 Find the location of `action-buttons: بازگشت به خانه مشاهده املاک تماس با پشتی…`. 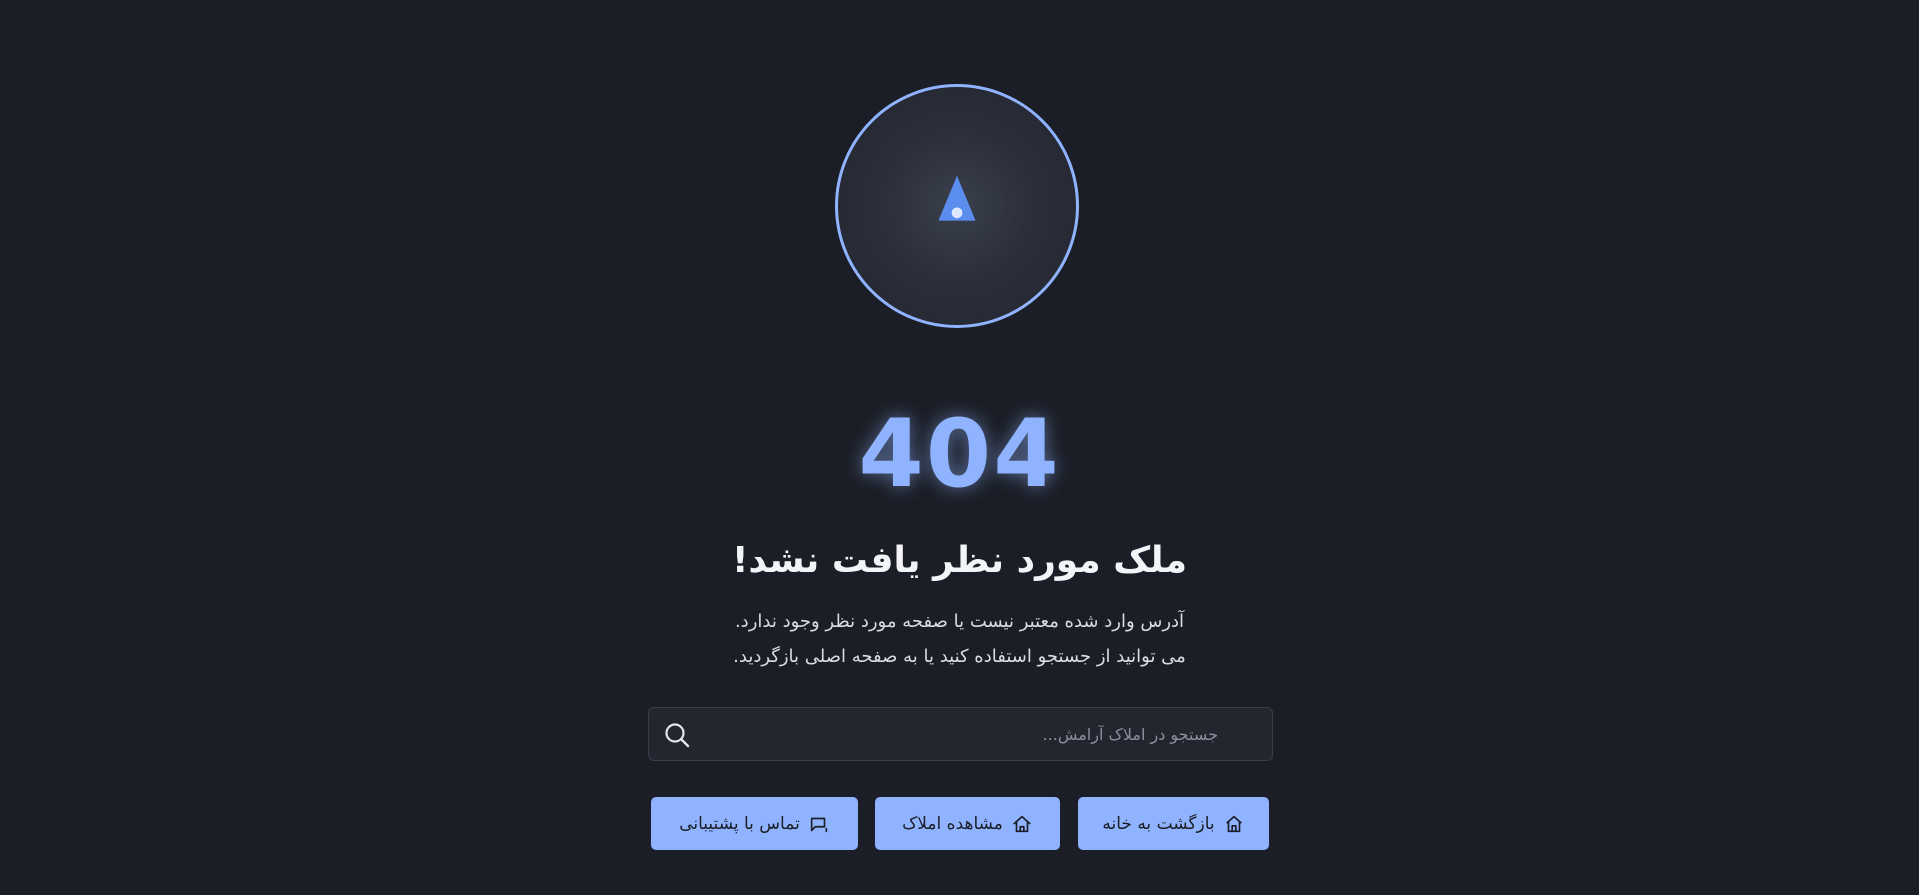

action-buttons: بازگشت به خانه مشاهده املاک تماس با پشتی… is located at coordinates (960, 823).